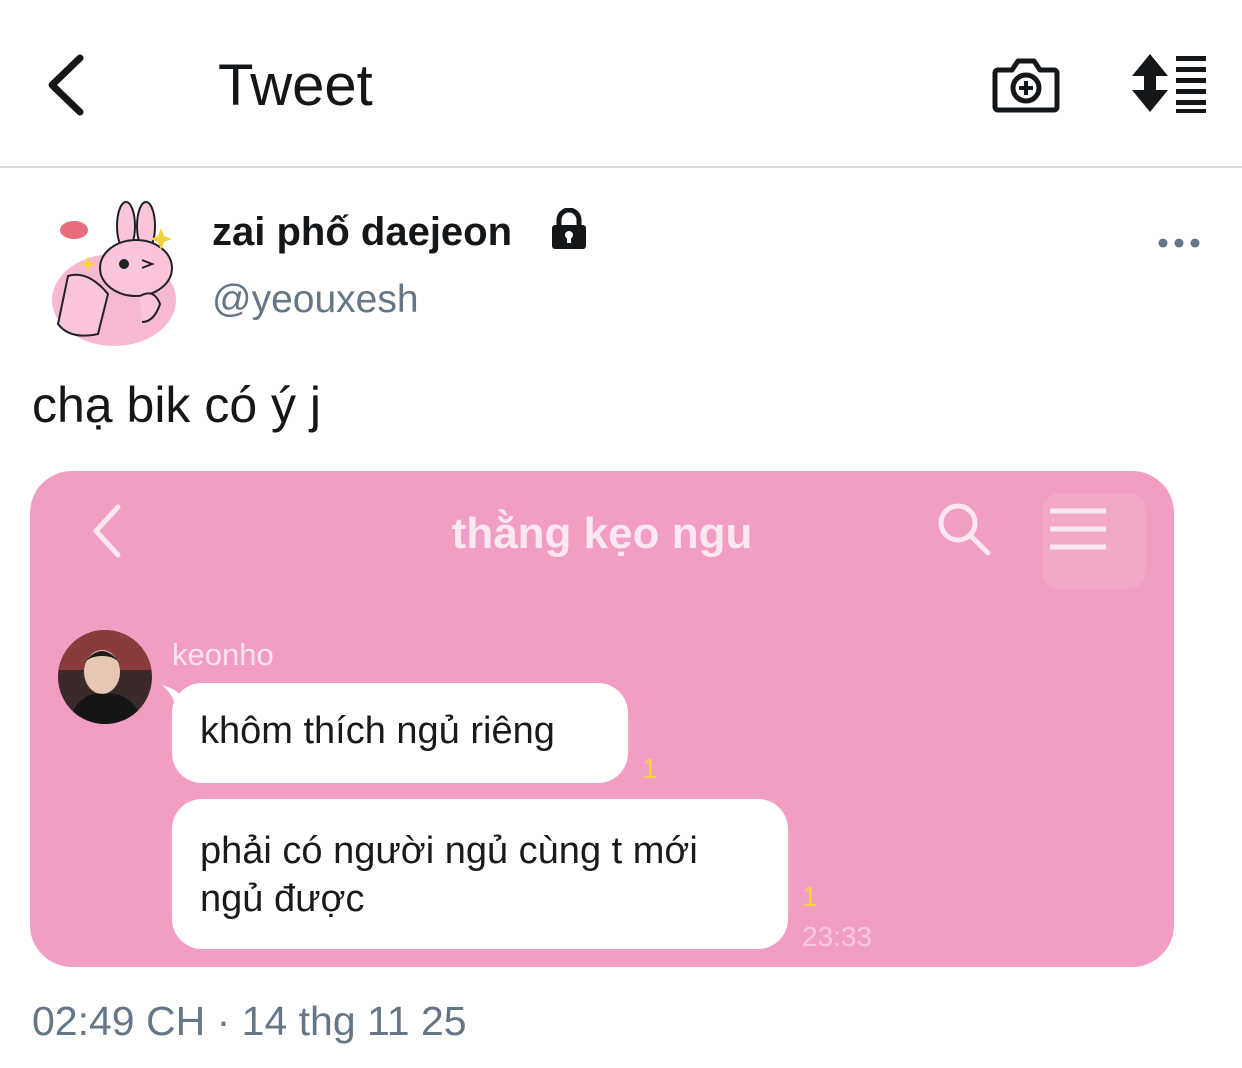 The image size is (1242, 1068). Describe the element at coordinates (114, 273) in the screenshot. I see `pink-bunny-avatar-icon` at that location.